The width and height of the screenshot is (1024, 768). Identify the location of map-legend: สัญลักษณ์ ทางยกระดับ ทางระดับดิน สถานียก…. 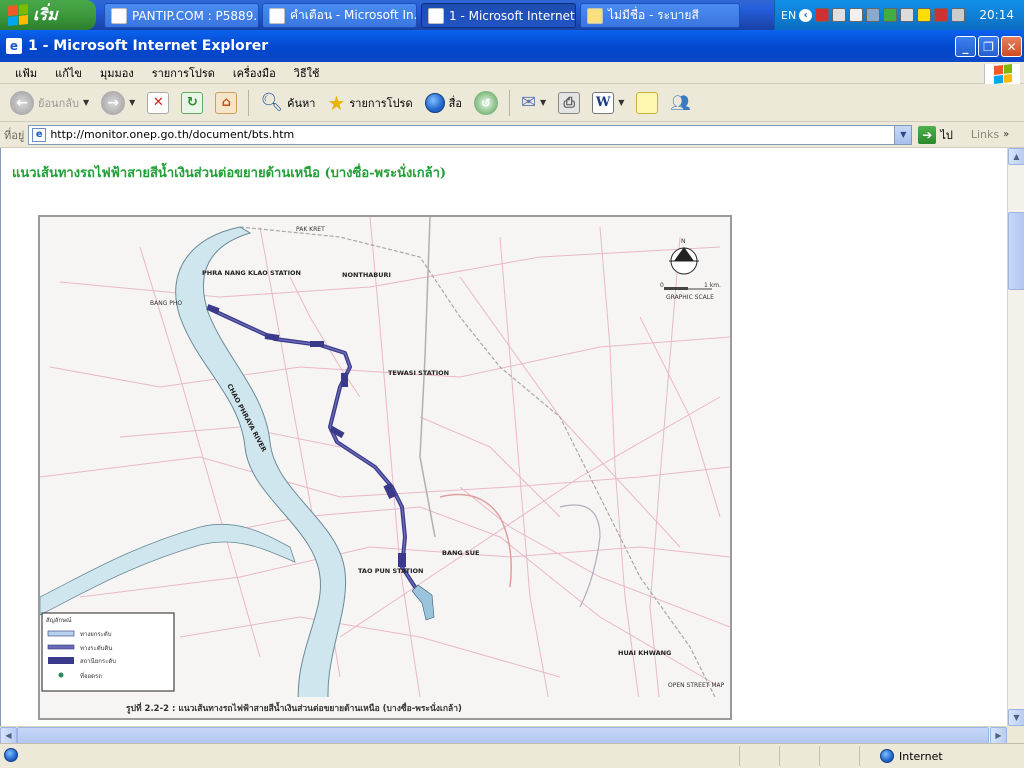
(108, 652).